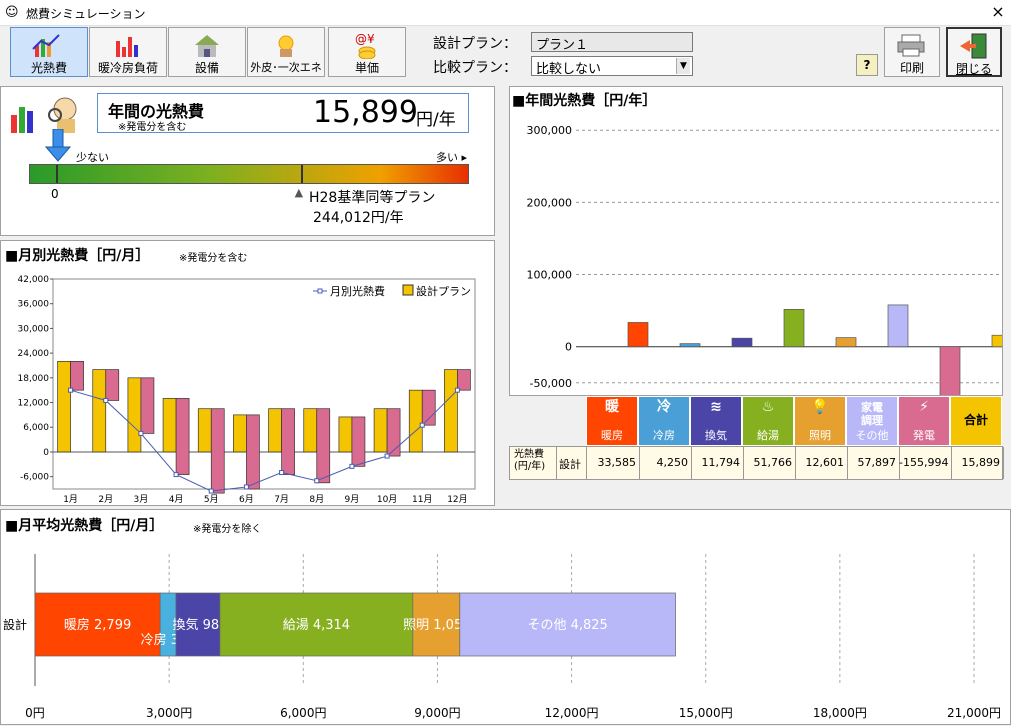 Image resolution: width=1011 pixels, height=726 pixels. I want to click on heating-icon: 暖, so click(612, 407).